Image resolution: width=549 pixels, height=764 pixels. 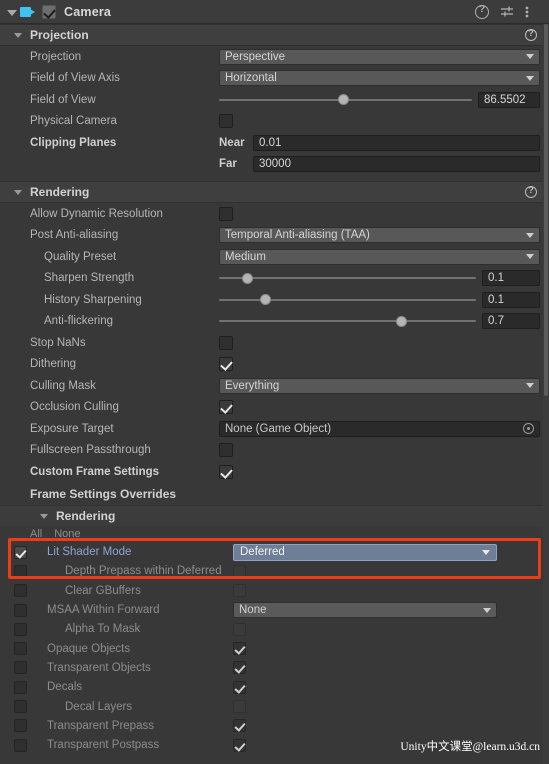 I want to click on frame-setting-control: Deferred, so click(x=391, y=552).